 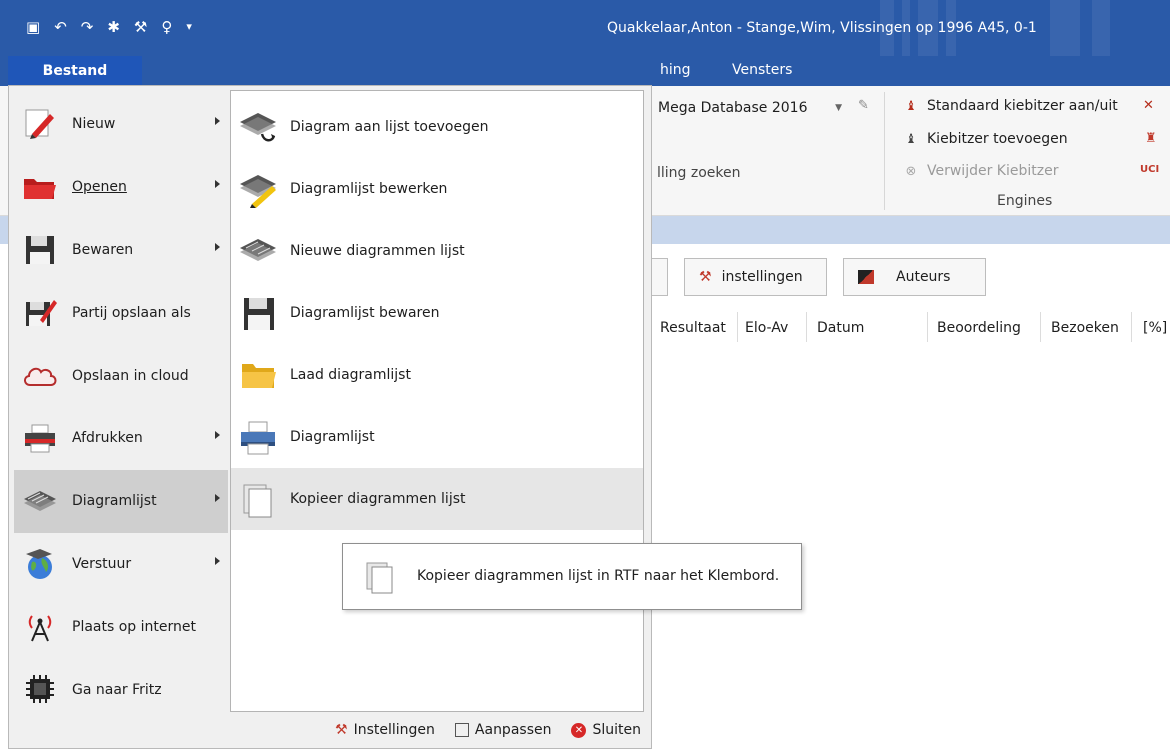 I want to click on bug-icon: ✱, so click(x=113, y=27).